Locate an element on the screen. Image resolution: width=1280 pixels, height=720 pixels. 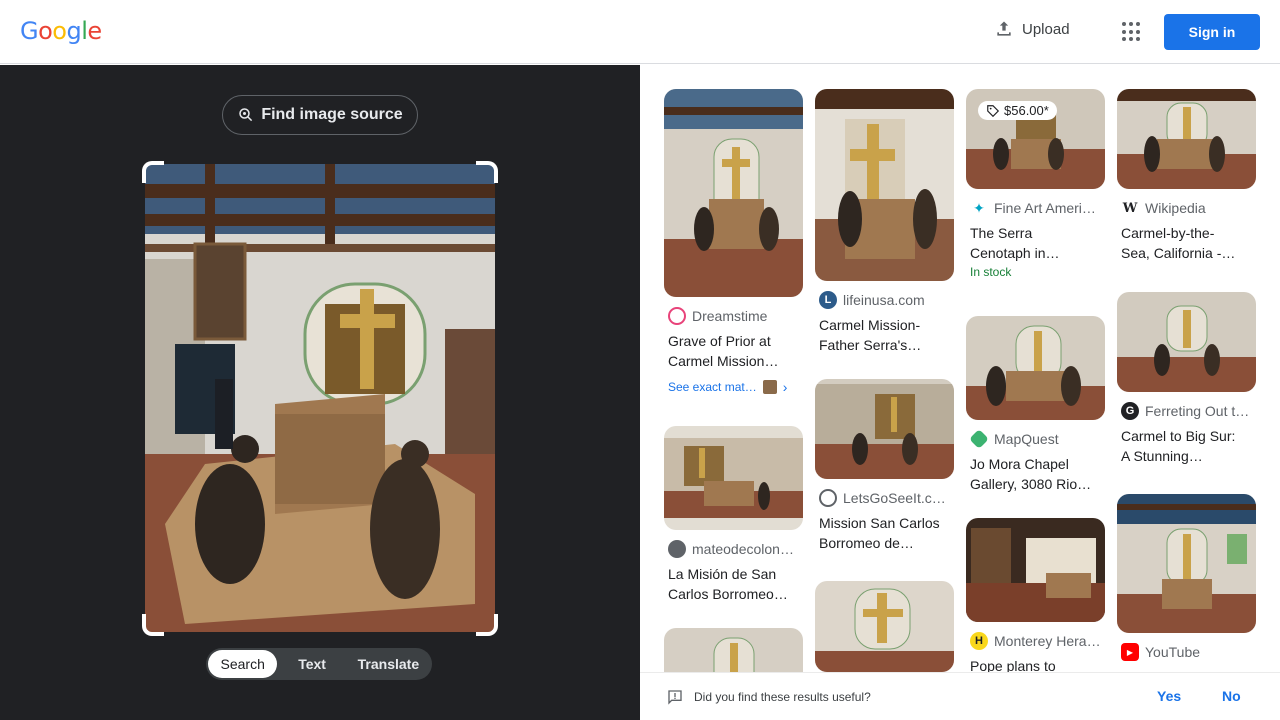
result-card: H Monterey Hera… Pope plans to is located at coordinates (1036, 595).